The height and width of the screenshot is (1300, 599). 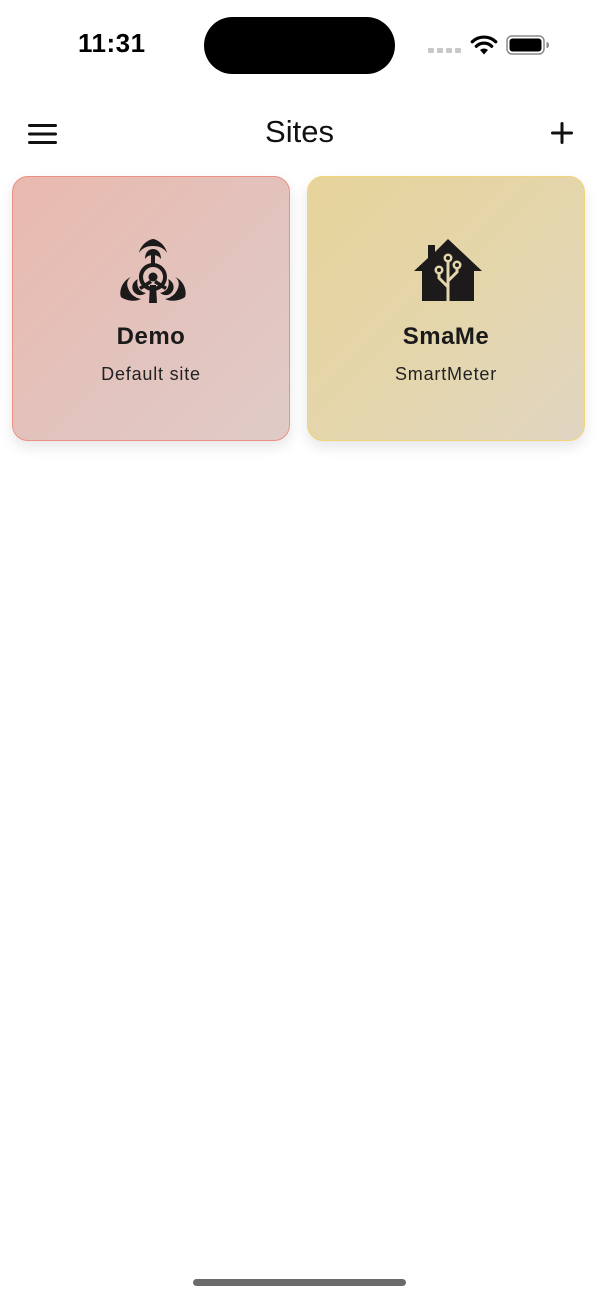 I want to click on cellular-signal-icon, so click(x=444, y=50).